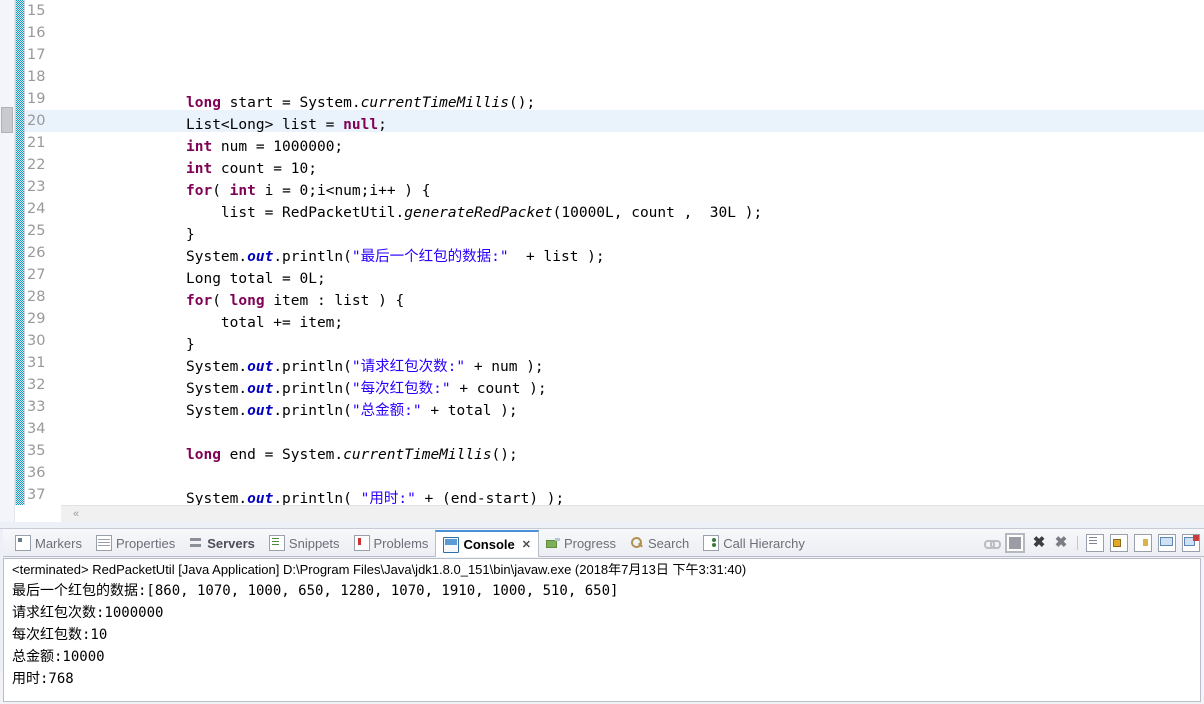 The image size is (1204, 704). I want to click on tab-console: Console ✕, so click(487, 543).